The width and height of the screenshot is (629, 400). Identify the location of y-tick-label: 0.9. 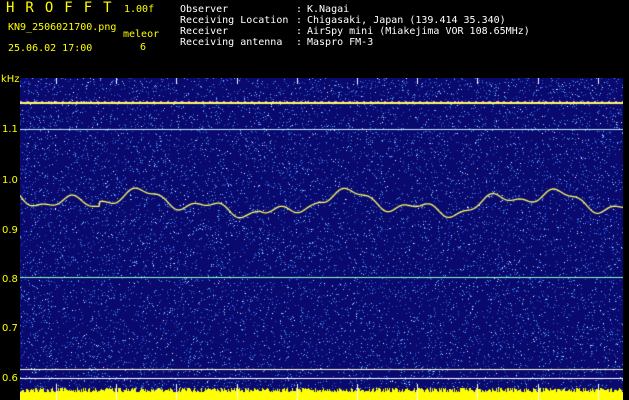
(10, 230).